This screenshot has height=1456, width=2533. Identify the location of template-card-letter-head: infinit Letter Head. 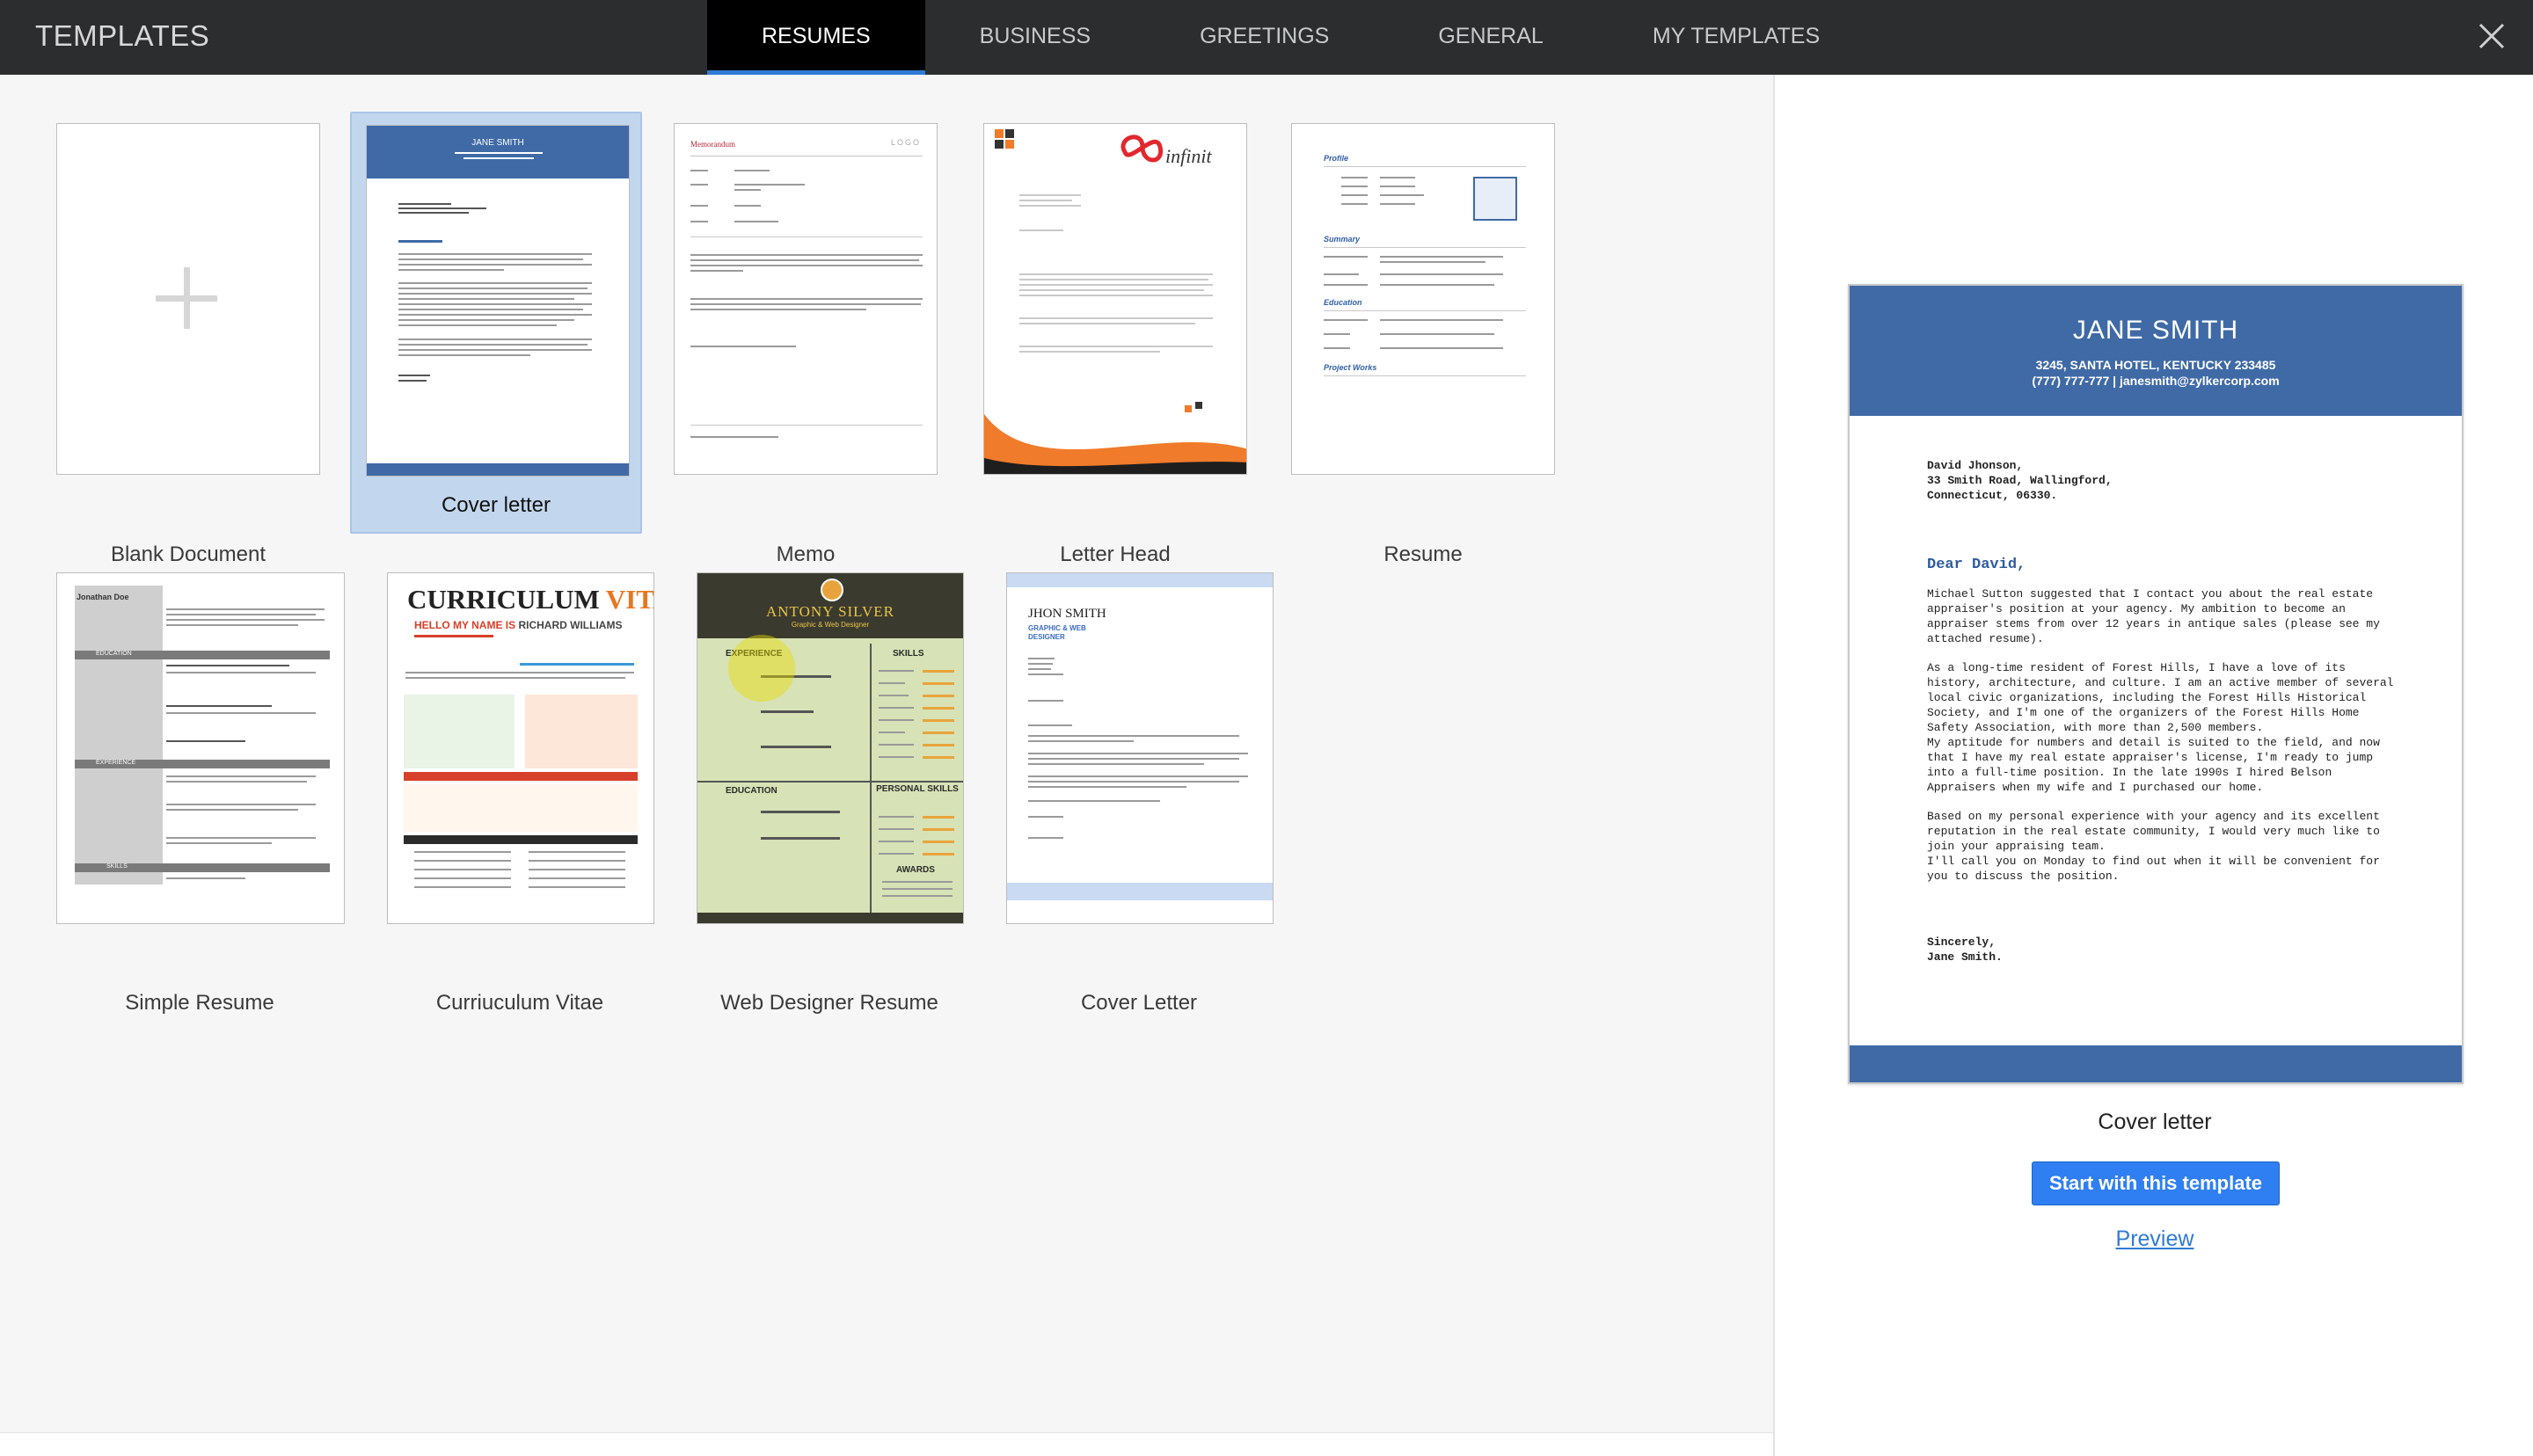
(1115, 344).